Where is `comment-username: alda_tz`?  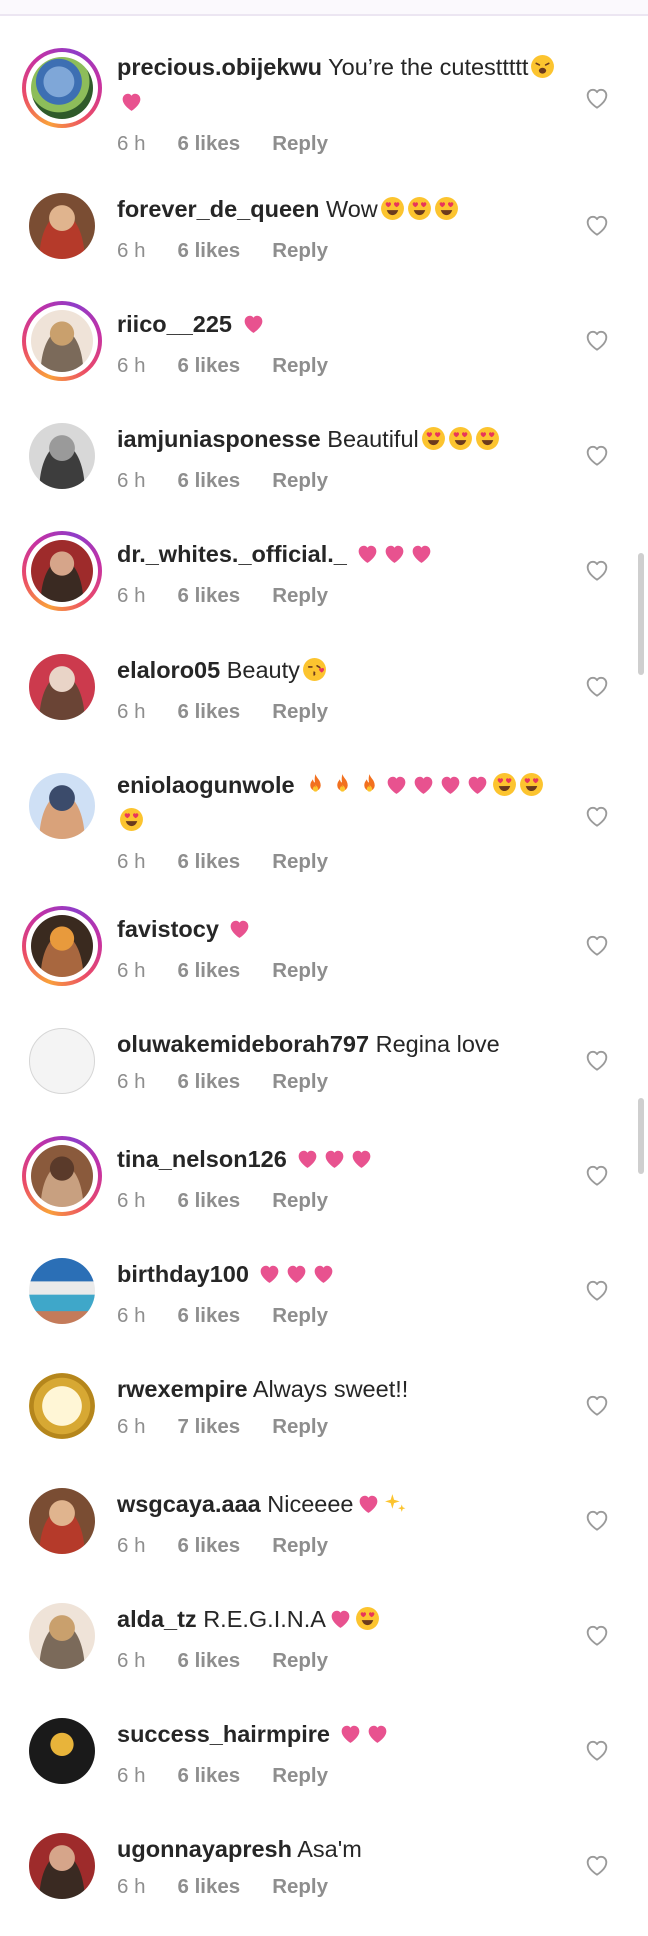 comment-username: alda_tz is located at coordinates (157, 1619).